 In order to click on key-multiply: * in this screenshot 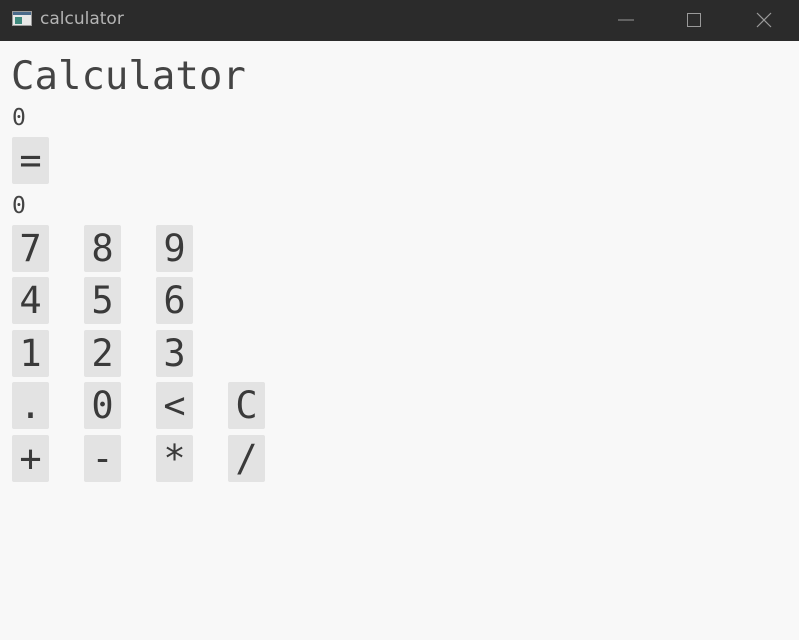, I will do `click(174, 458)`.